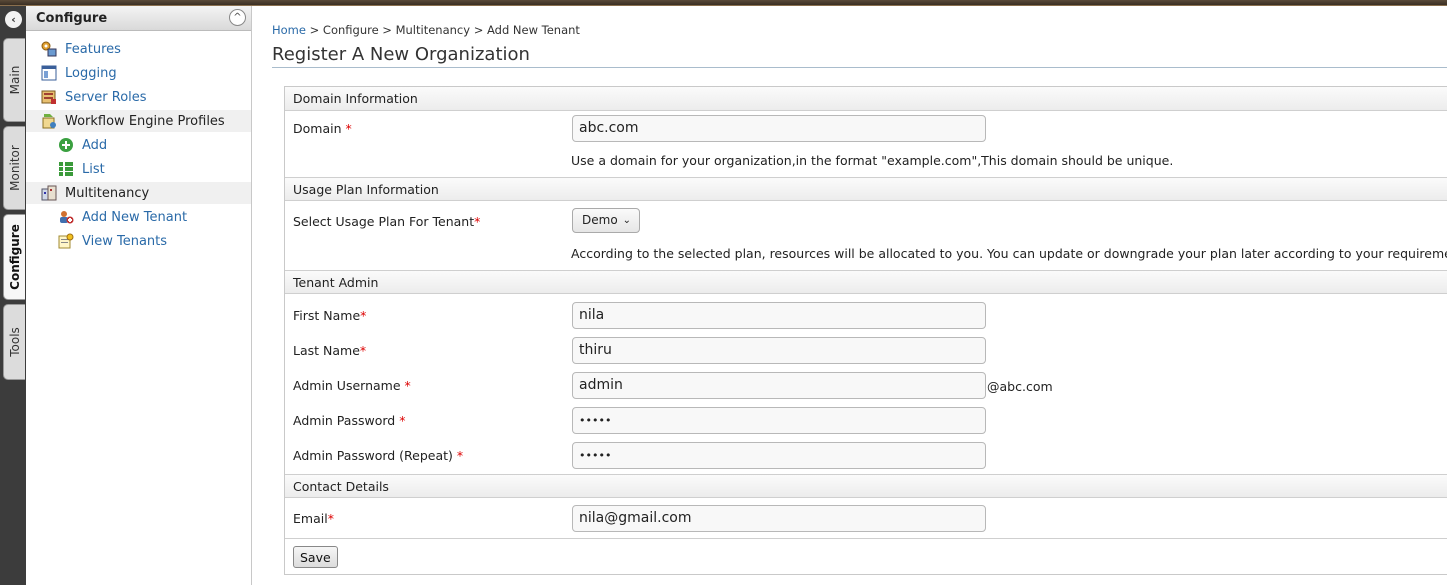 The width and height of the screenshot is (1447, 585). Describe the element at coordinates (779, 455) in the screenshot. I see `admin-password-repeat-input: •••••` at that location.